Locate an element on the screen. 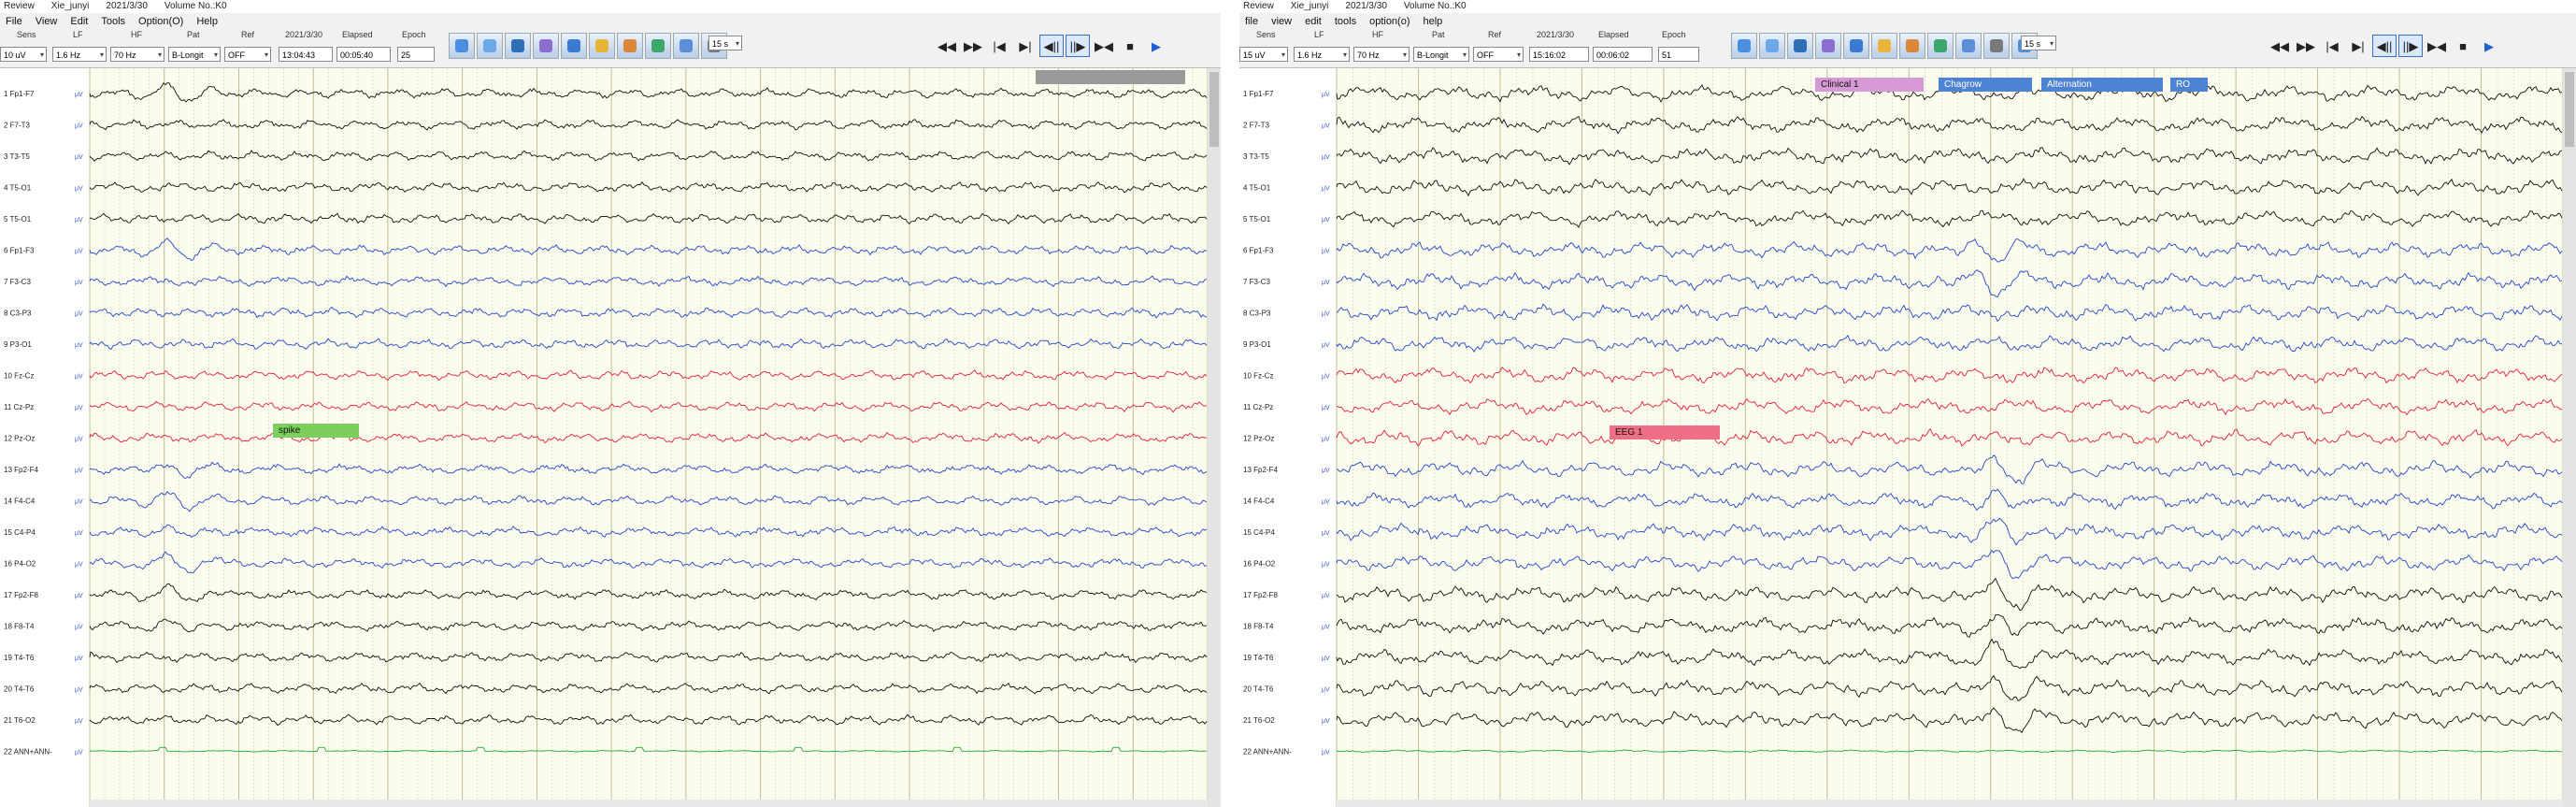 Image resolution: width=2576 pixels, height=807 pixels. epoch-number: 51 is located at coordinates (1678, 54).